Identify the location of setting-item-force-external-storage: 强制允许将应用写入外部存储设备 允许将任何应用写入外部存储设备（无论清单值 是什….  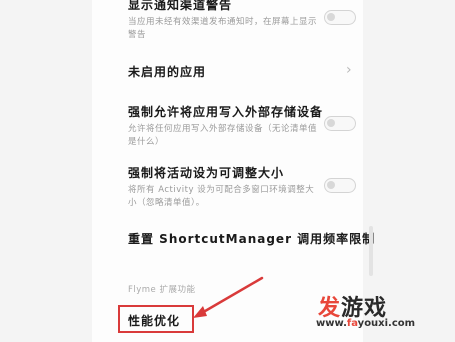
(225, 126).